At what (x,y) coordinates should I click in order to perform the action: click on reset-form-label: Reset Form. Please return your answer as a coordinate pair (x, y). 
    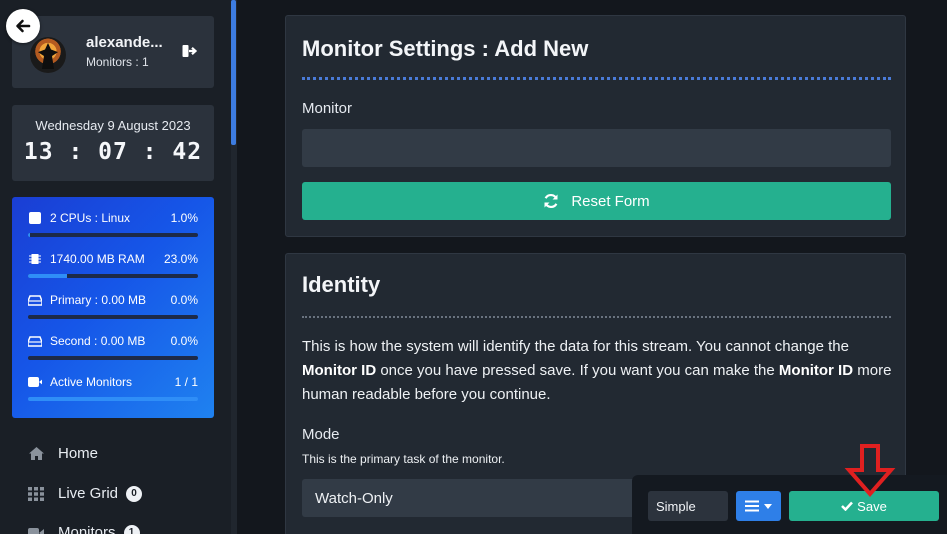
    Looking at the image, I should click on (610, 201).